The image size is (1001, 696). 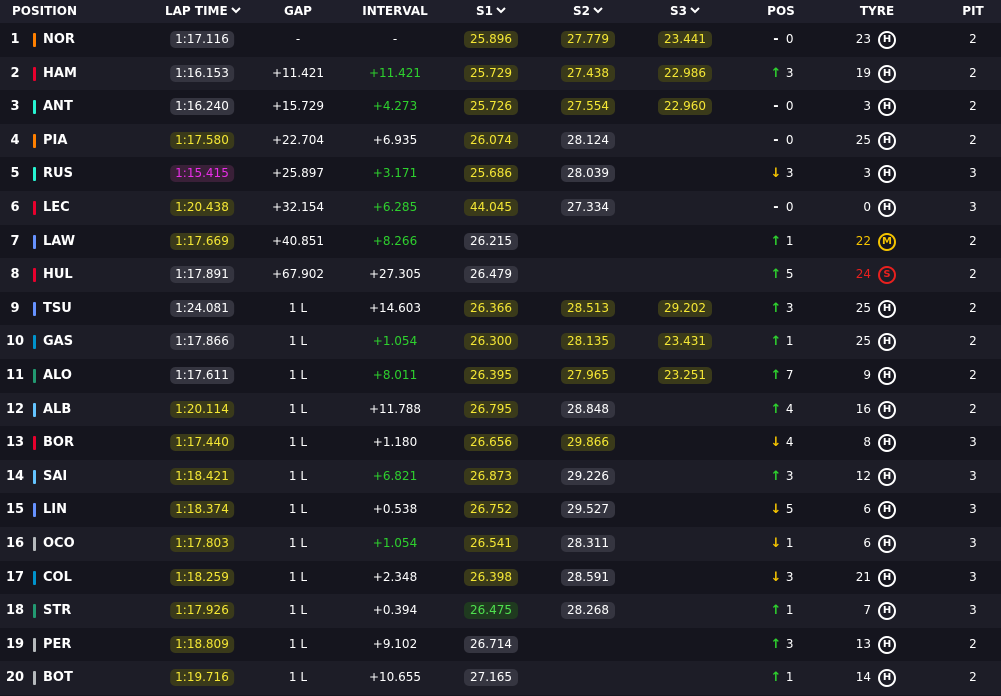 I want to click on lap-time: 1:17.891, so click(x=202, y=275).